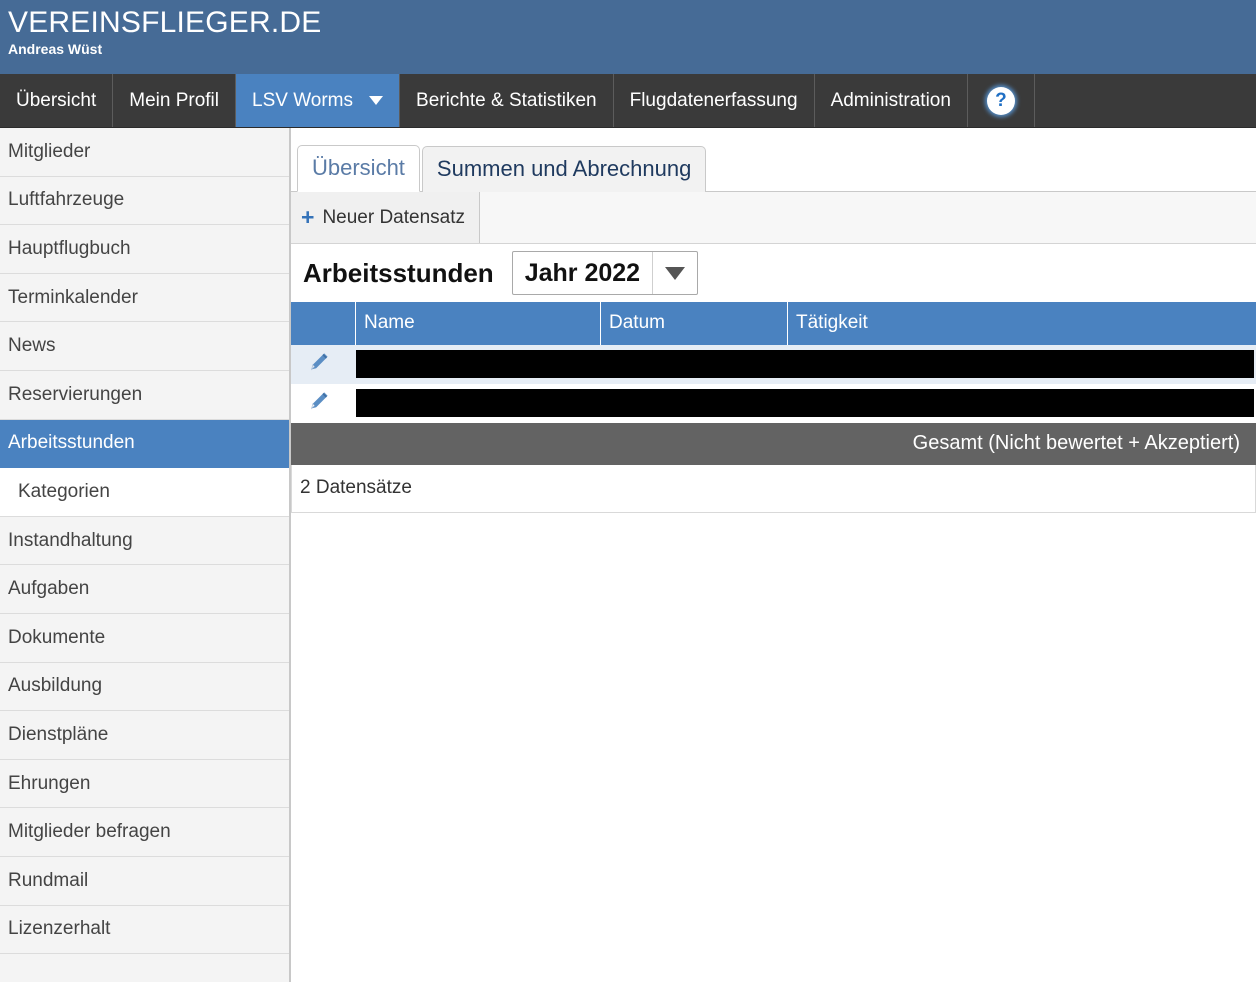  I want to click on column-header-edit, so click(323, 323).